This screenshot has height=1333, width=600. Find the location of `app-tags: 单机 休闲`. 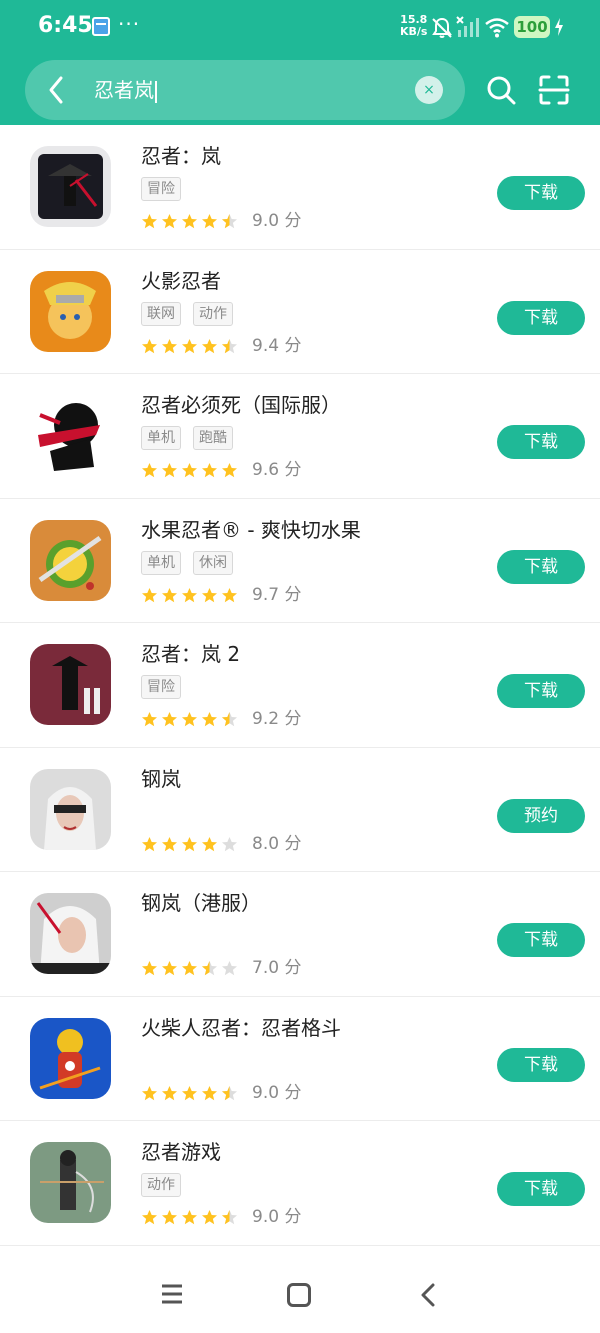

app-tags: 单机 休闲 is located at coordinates (193, 563).